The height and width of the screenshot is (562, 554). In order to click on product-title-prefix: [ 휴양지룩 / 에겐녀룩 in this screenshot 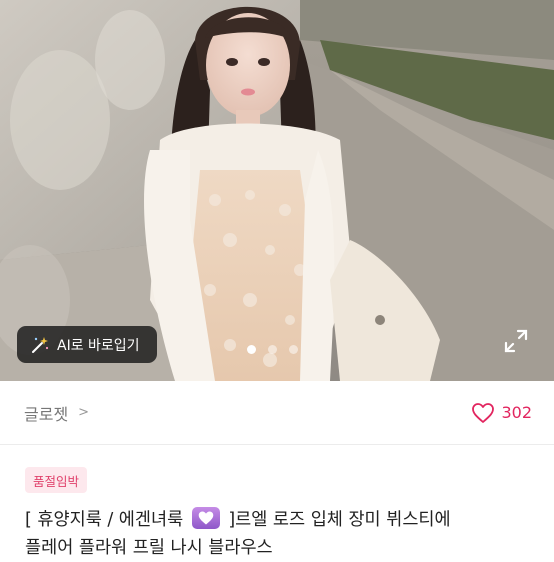, I will do `click(107, 520)`.